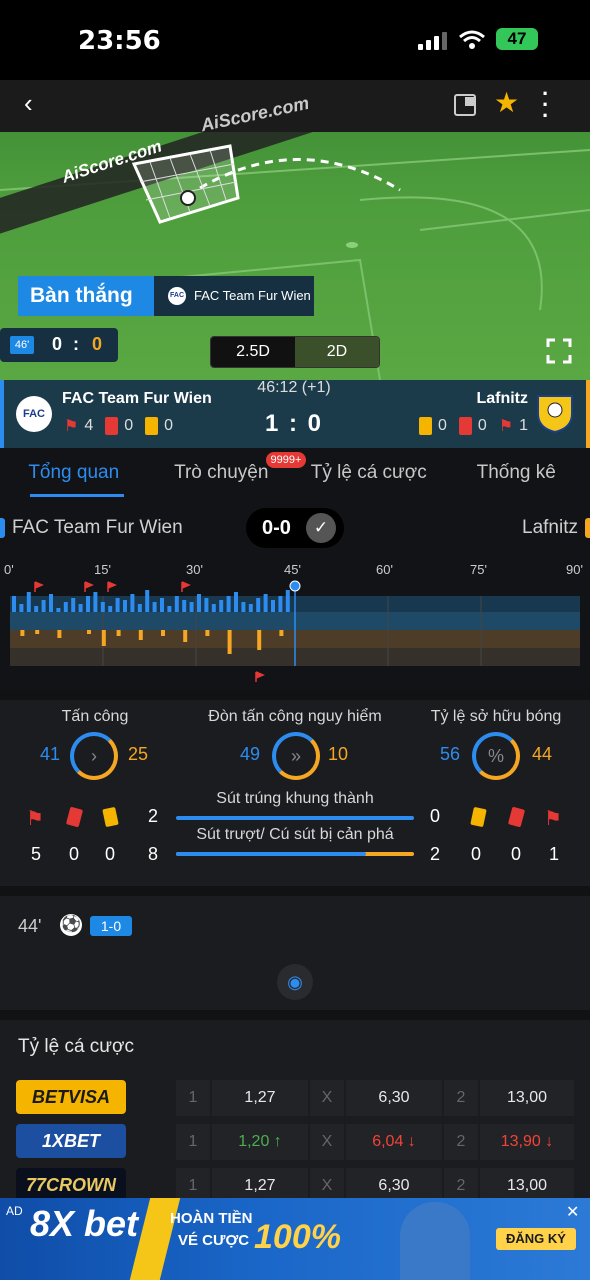 Image resolution: width=590 pixels, height=1280 pixels. Describe the element at coordinates (482, 425) in the screenshot. I see `away-red: 0` at that location.